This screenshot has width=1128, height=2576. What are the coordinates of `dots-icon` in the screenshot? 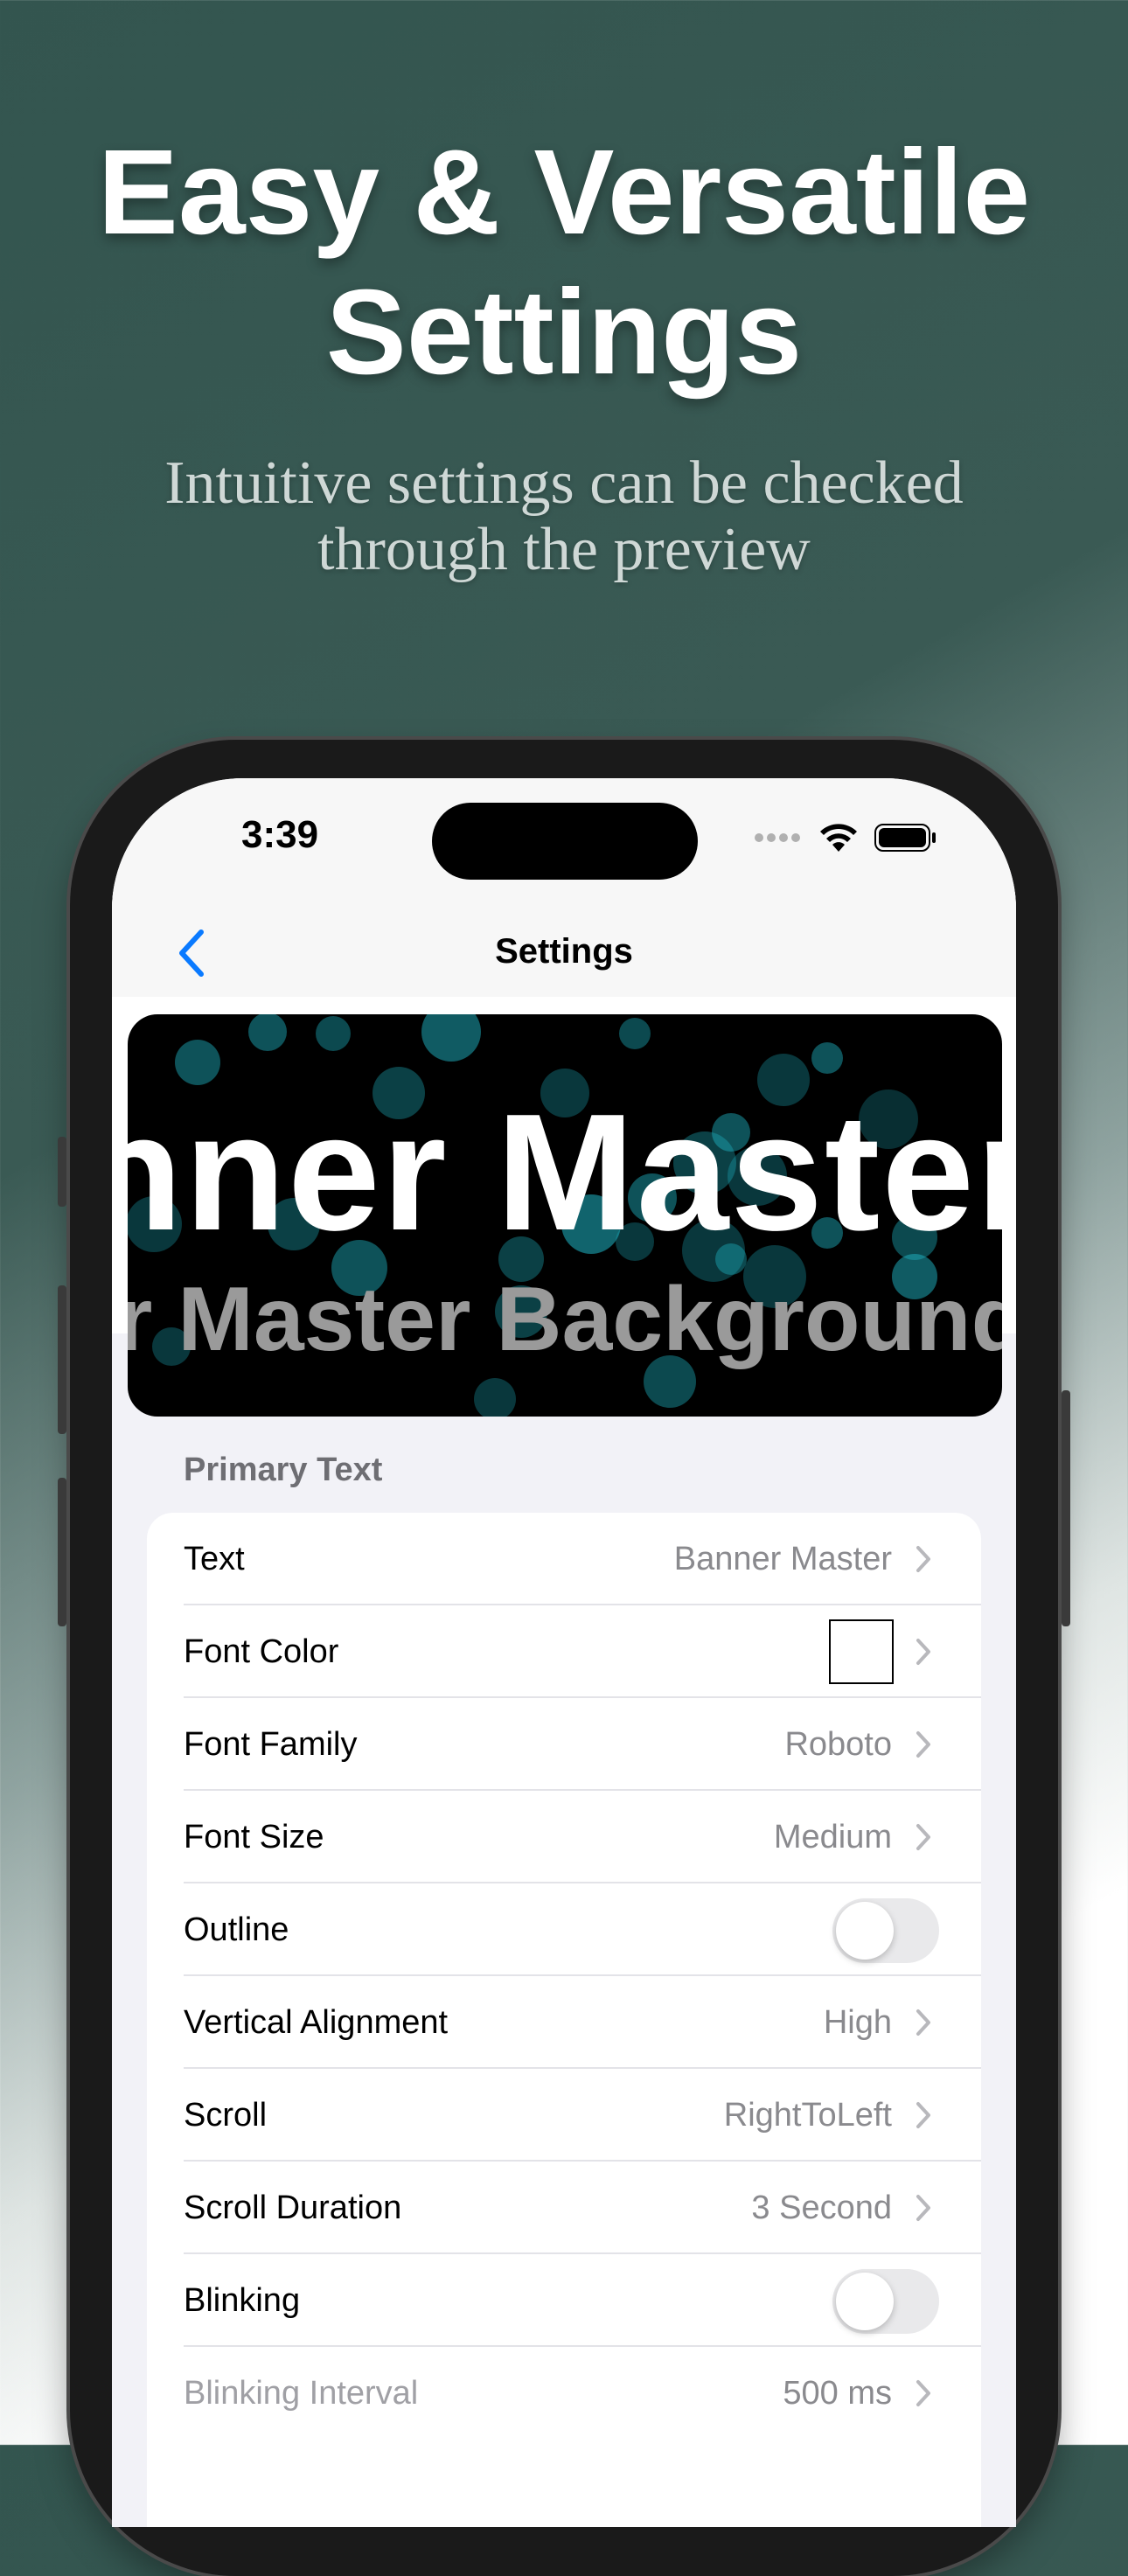 It's located at (777, 837).